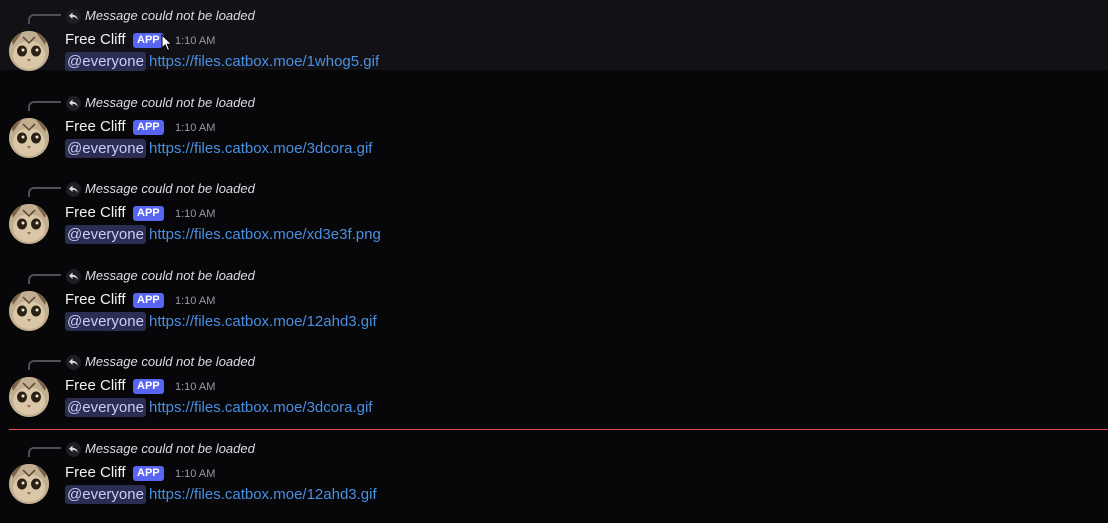  Describe the element at coordinates (558, 429) in the screenshot. I see `new-messages-divider` at that location.